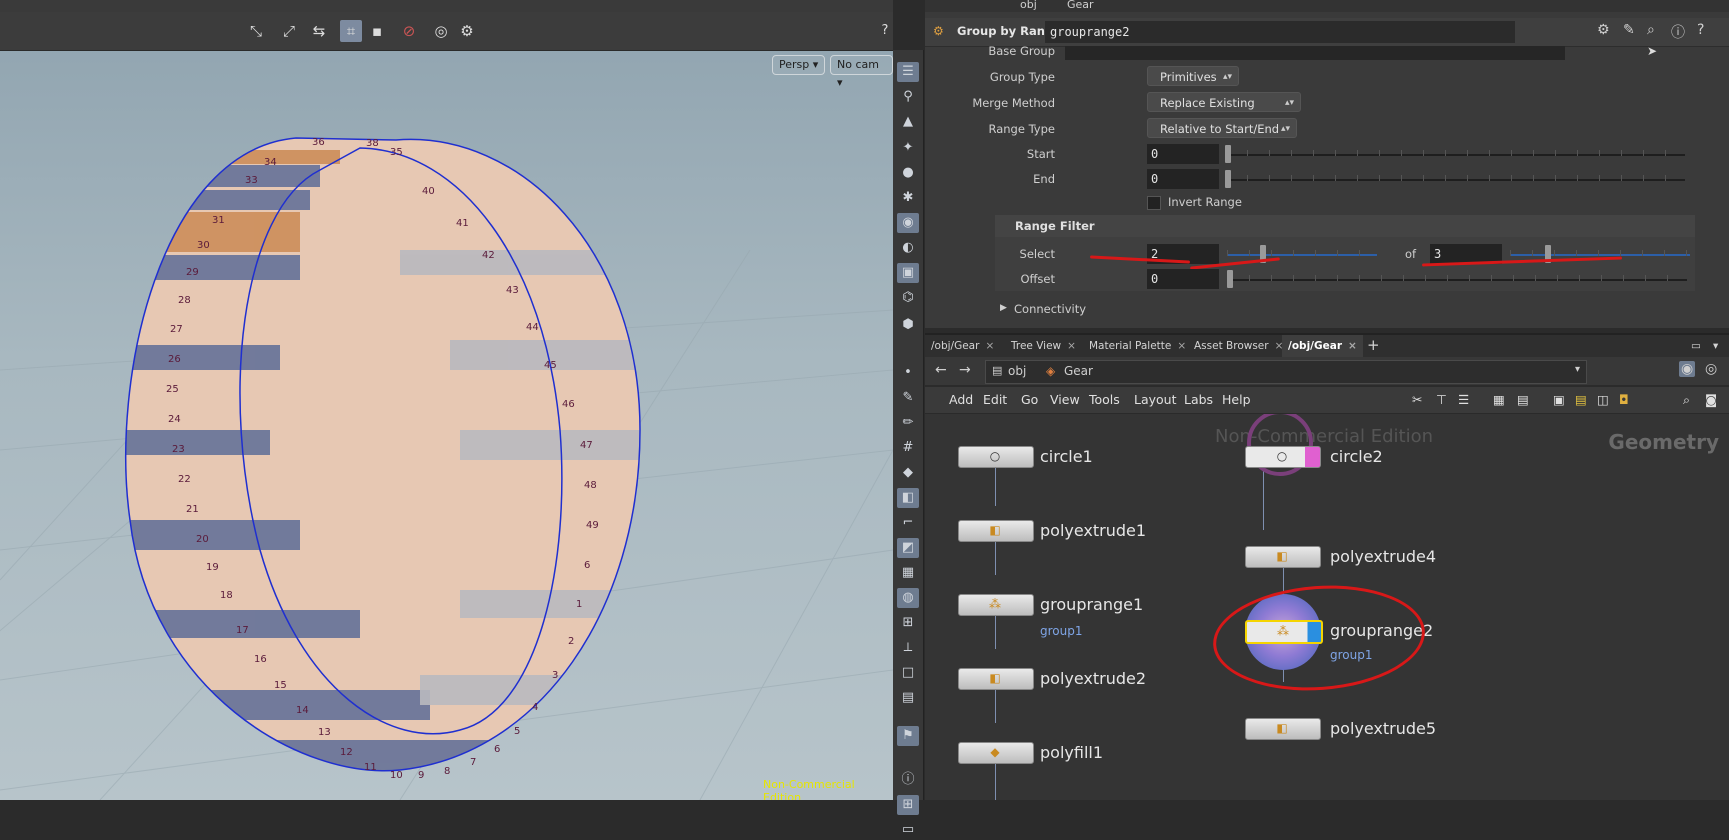 The width and height of the screenshot is (1729, 840). What do you see at coordinates (995, 399) in the screenshot?
I see `menu-edit: Edit` at bounding box center [995, 399].